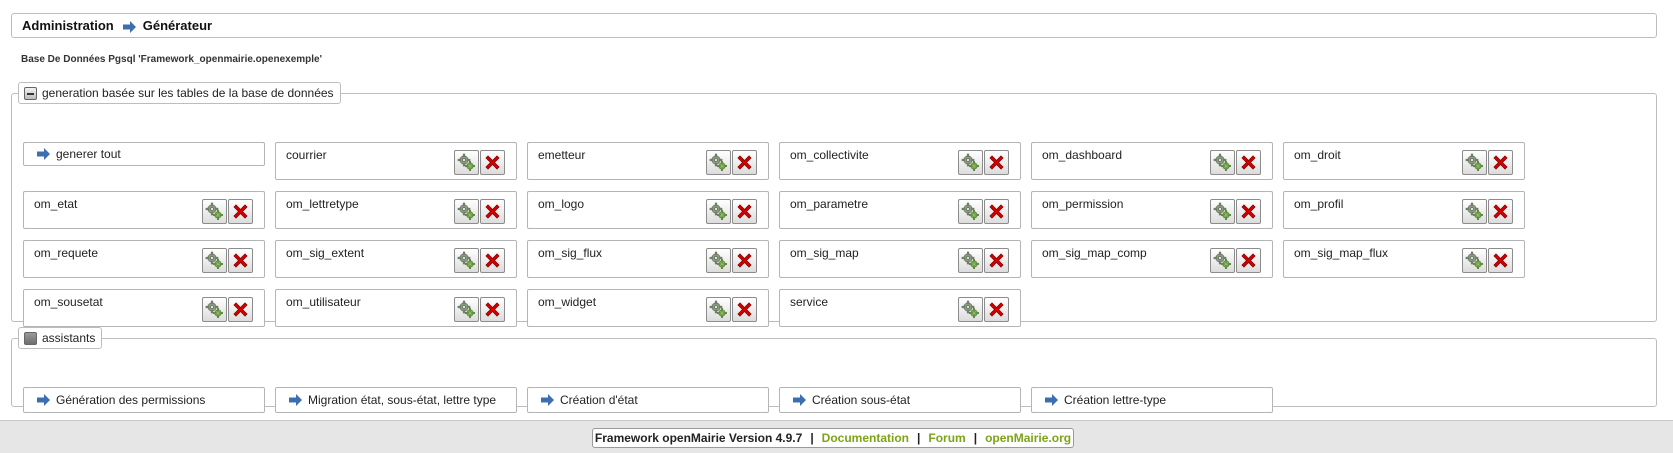 This screenshot has width=1673, height=453. I want to click on table-name: om_sig_map_comp, so click(1094, 253).